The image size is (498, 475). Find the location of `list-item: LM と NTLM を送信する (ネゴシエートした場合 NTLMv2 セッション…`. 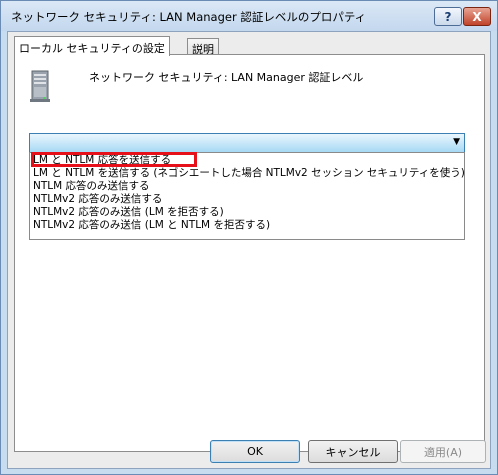

list-item: LM と NTLM を送信する (ネゴシエートした場合 NTLMv2 セッション… is located at coordinates (249, 173).